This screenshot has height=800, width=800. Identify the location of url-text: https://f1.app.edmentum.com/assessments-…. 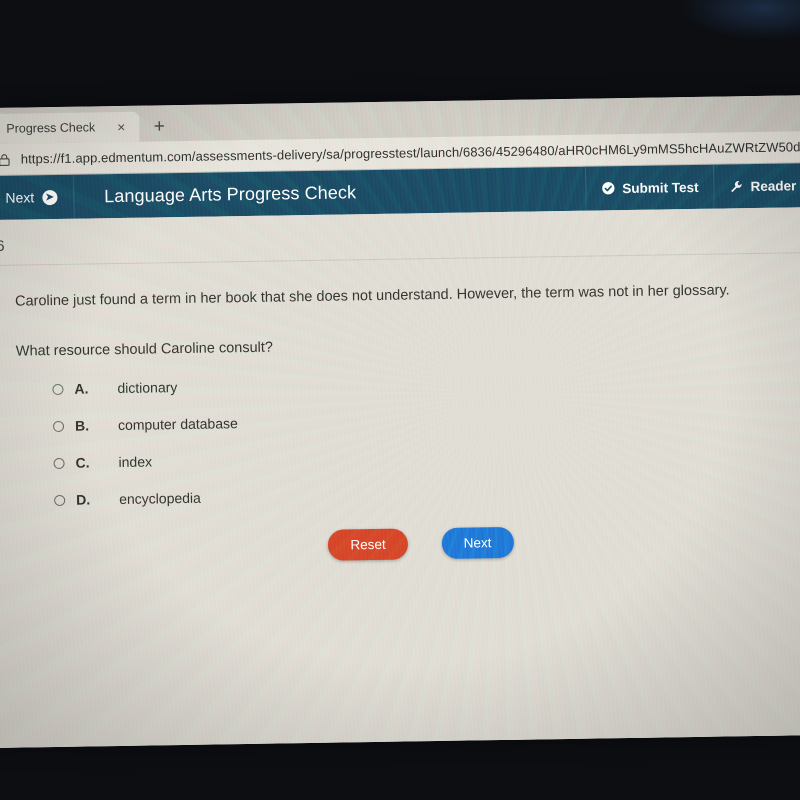
(410, 153).